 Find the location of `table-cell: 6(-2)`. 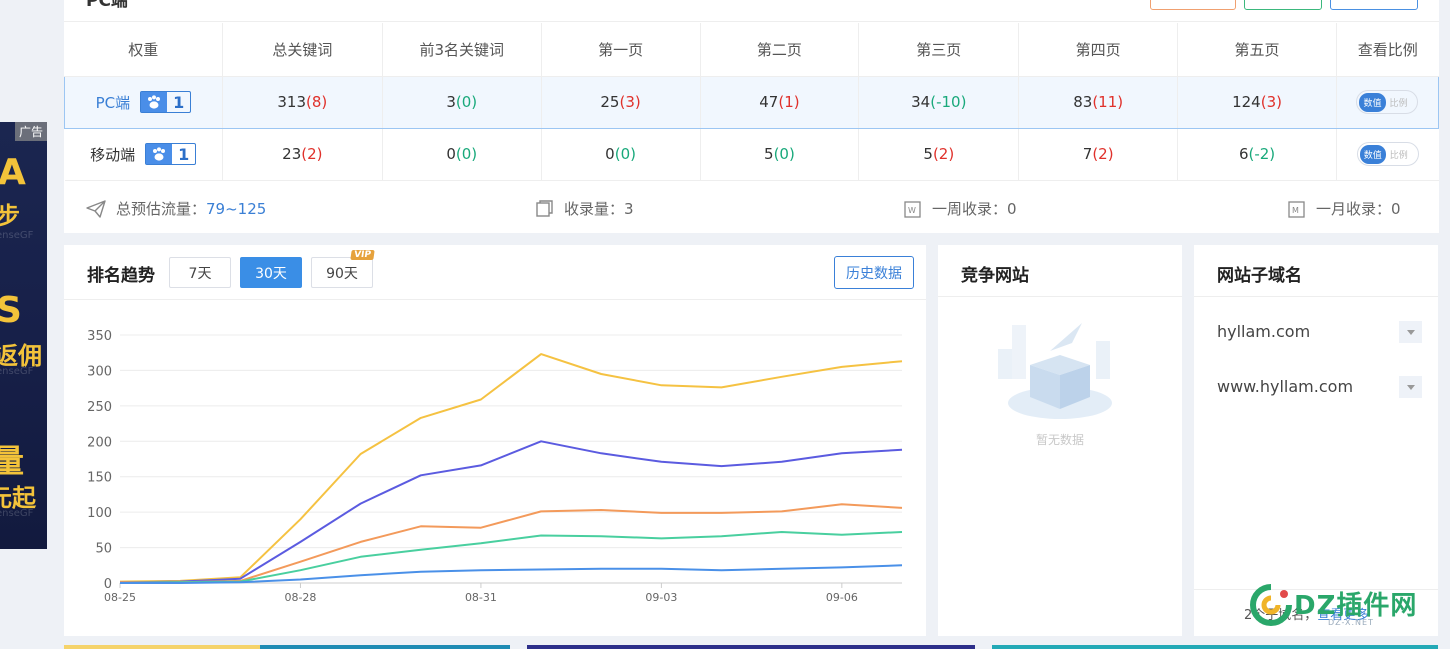

table-cell: 6(-2) is located at coordinates (1257, 154).